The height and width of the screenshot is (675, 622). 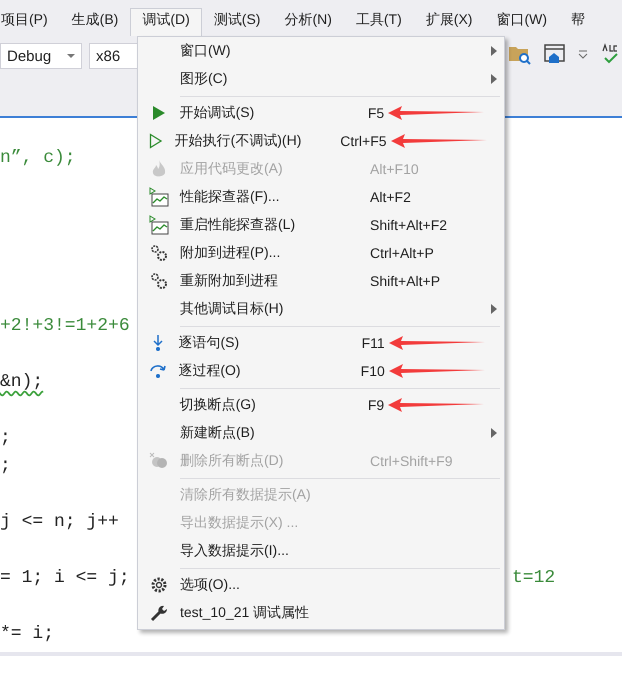 What do you see at coordinates (158, 343) in the screenshot?
I see `step-into-icon` at bounding box center [158, 343].